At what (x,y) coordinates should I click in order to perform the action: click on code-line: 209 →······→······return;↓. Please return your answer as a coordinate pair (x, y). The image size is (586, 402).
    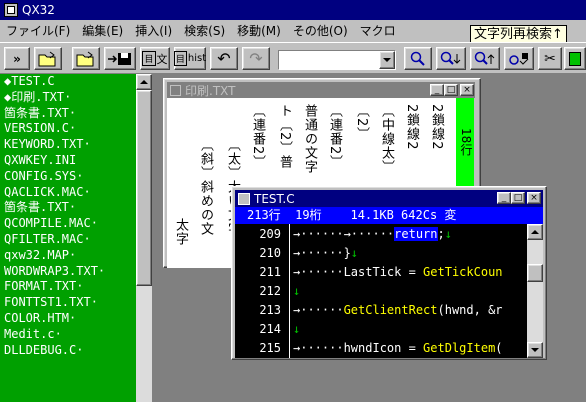
    Looking at the image, I should click on (381, 234).